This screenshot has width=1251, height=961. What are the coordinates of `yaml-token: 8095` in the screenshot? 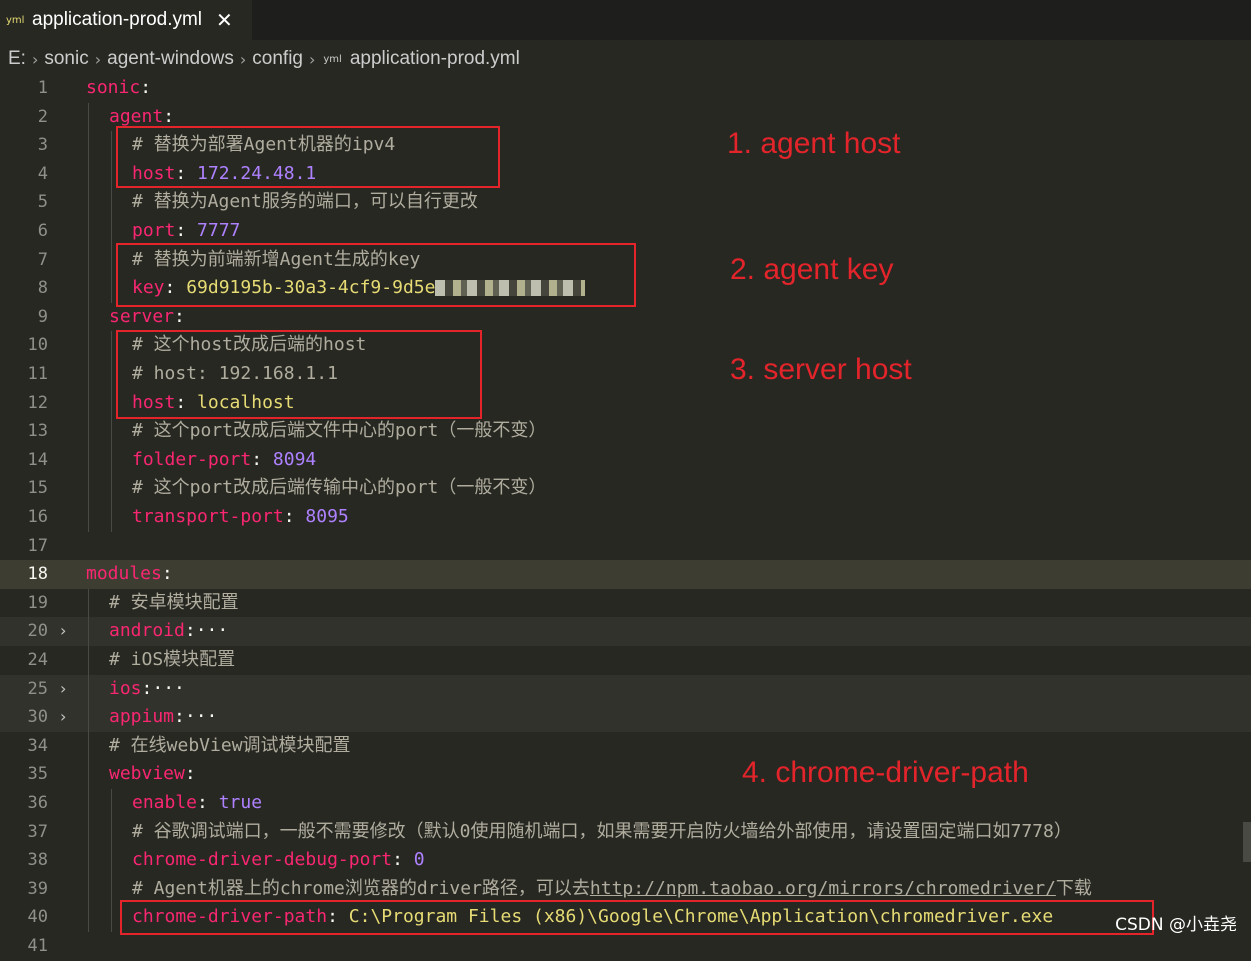 It's located at (326, 516).